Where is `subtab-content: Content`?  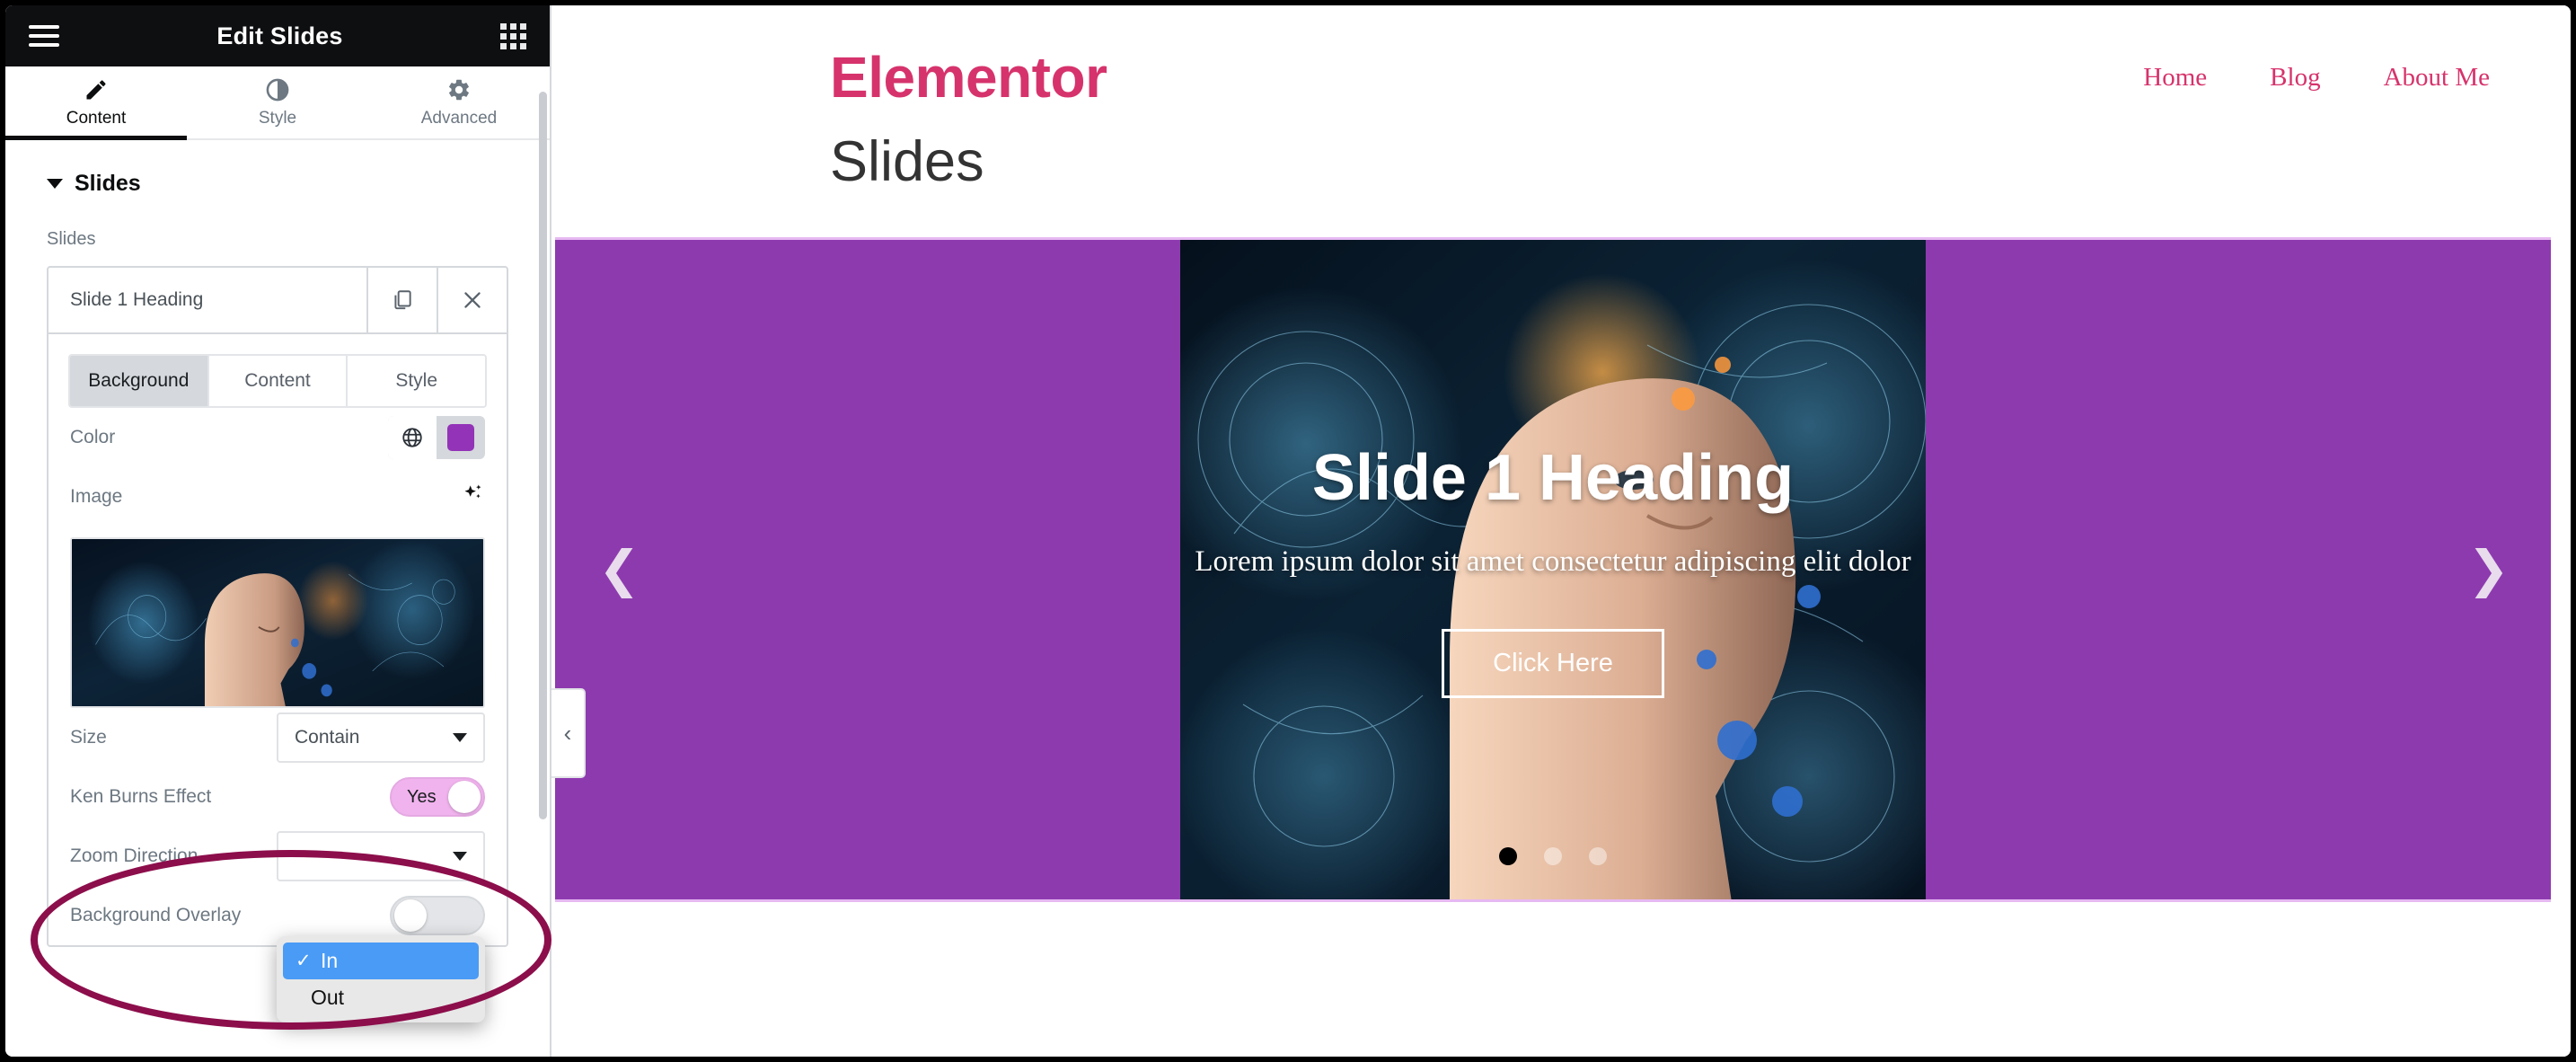 subtab-content: Content is located at coordinates (278, 381).